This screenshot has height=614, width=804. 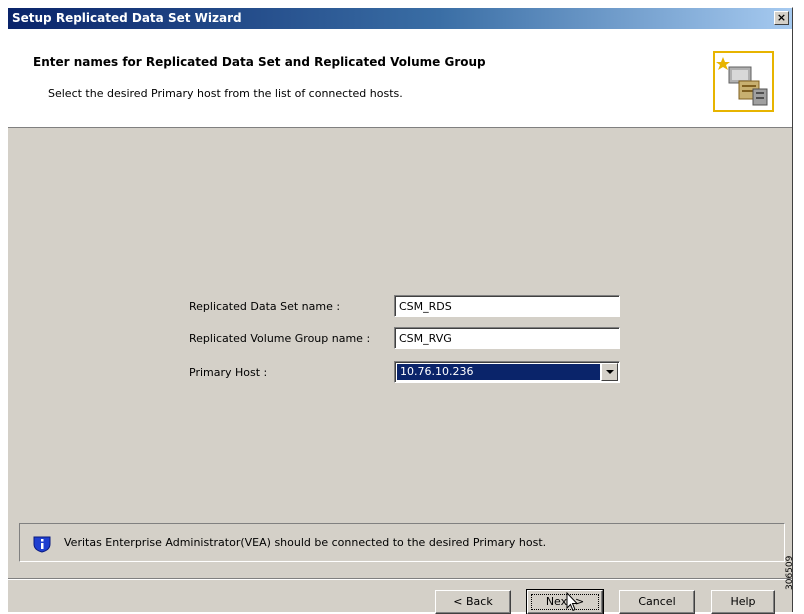 I want to click on figure-number: 306509, so click(x=790, y=572).